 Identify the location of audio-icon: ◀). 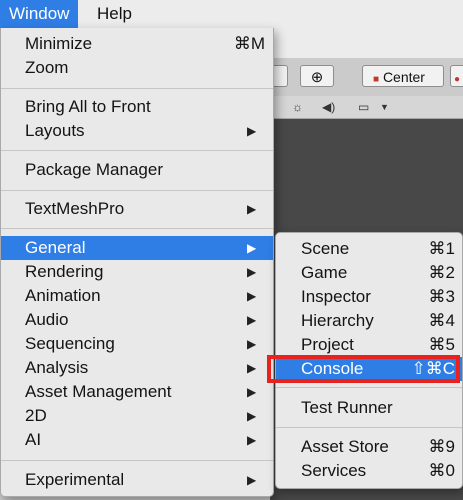
(328, 107).